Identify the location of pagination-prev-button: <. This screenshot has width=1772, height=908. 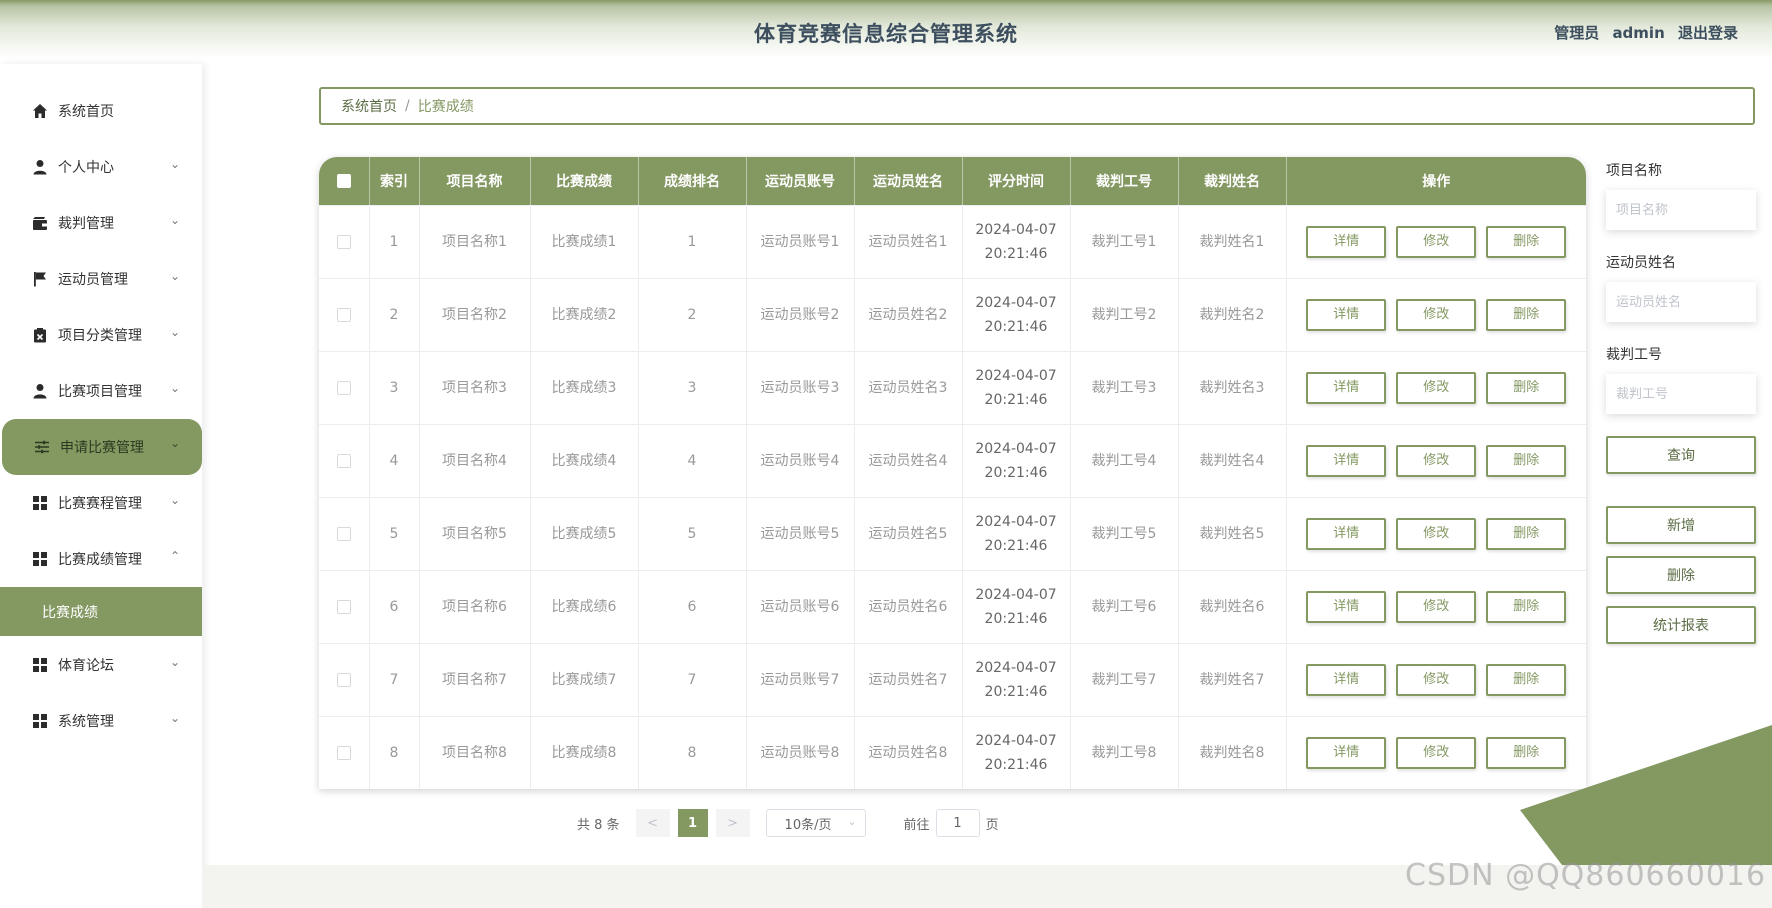
(652, 823).